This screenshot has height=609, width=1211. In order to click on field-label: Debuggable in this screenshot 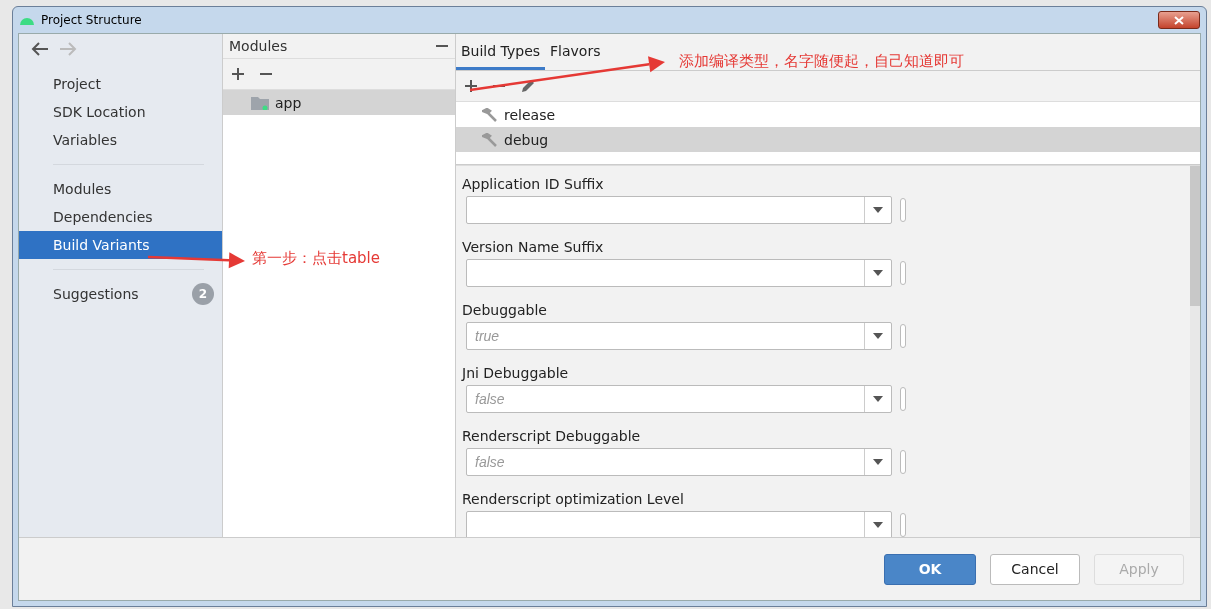, I will do `click(505, 310)`.